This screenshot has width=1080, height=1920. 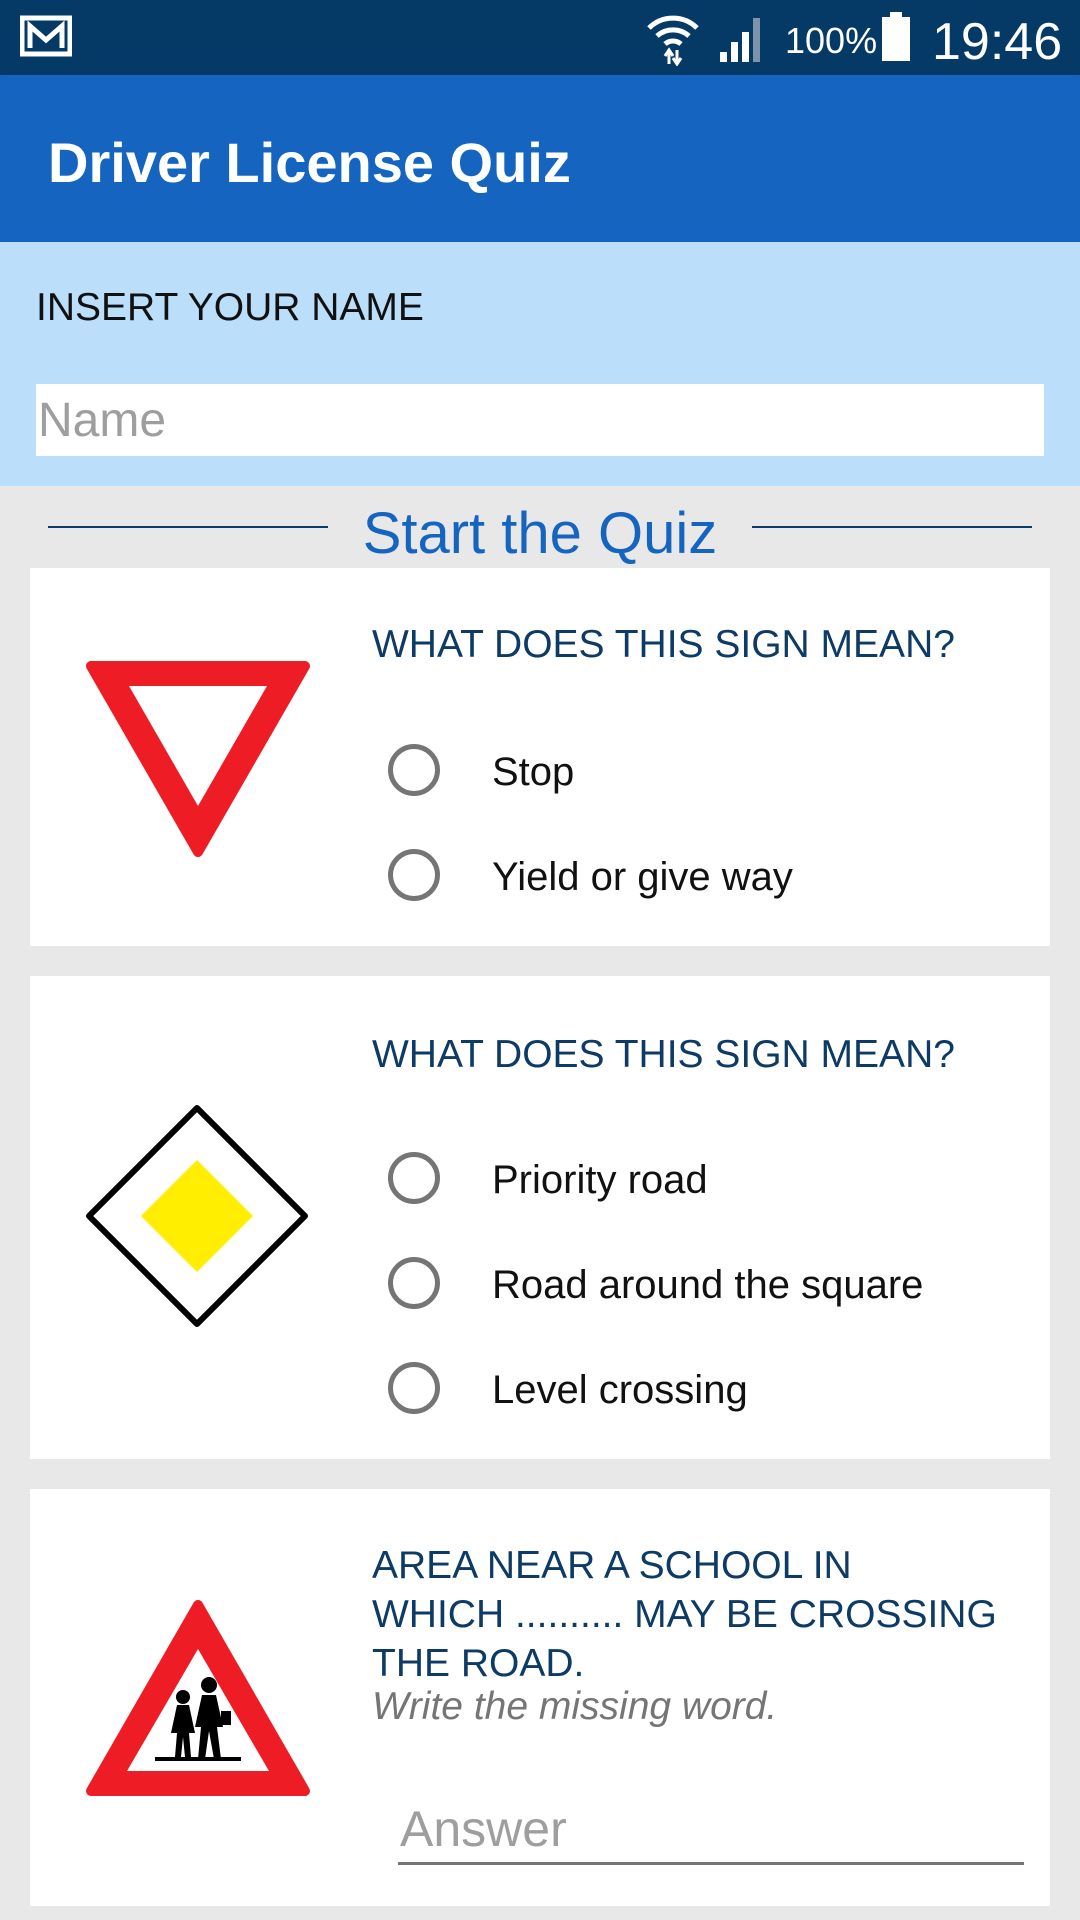 I want to click on status-bar: 100% 19:46, so click(x=540, y=37).